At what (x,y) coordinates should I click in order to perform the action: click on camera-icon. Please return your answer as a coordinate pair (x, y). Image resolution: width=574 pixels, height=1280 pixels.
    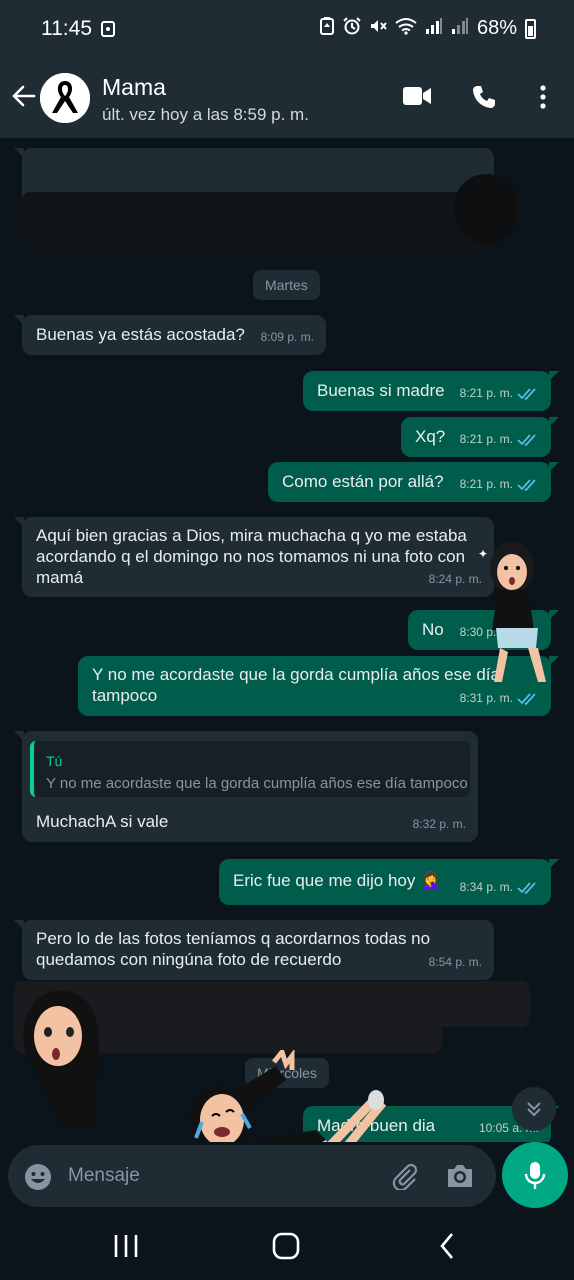
    Looking at the image, I should click on (460, 1178).